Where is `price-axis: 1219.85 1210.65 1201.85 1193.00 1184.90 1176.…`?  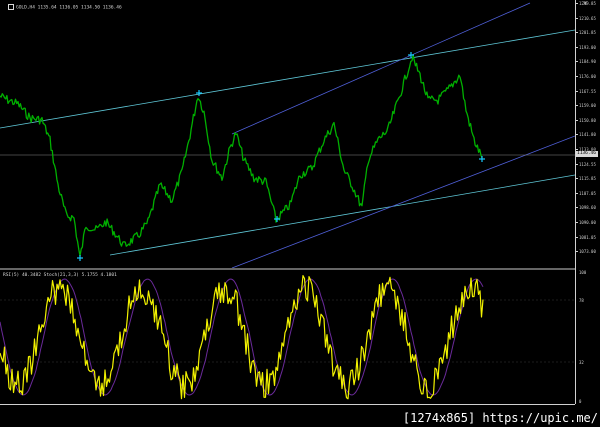 price-axis: 1219.85 1210.65 1201.85 1193.00 1184.90 1176.… is located at coordinates (587, 202).